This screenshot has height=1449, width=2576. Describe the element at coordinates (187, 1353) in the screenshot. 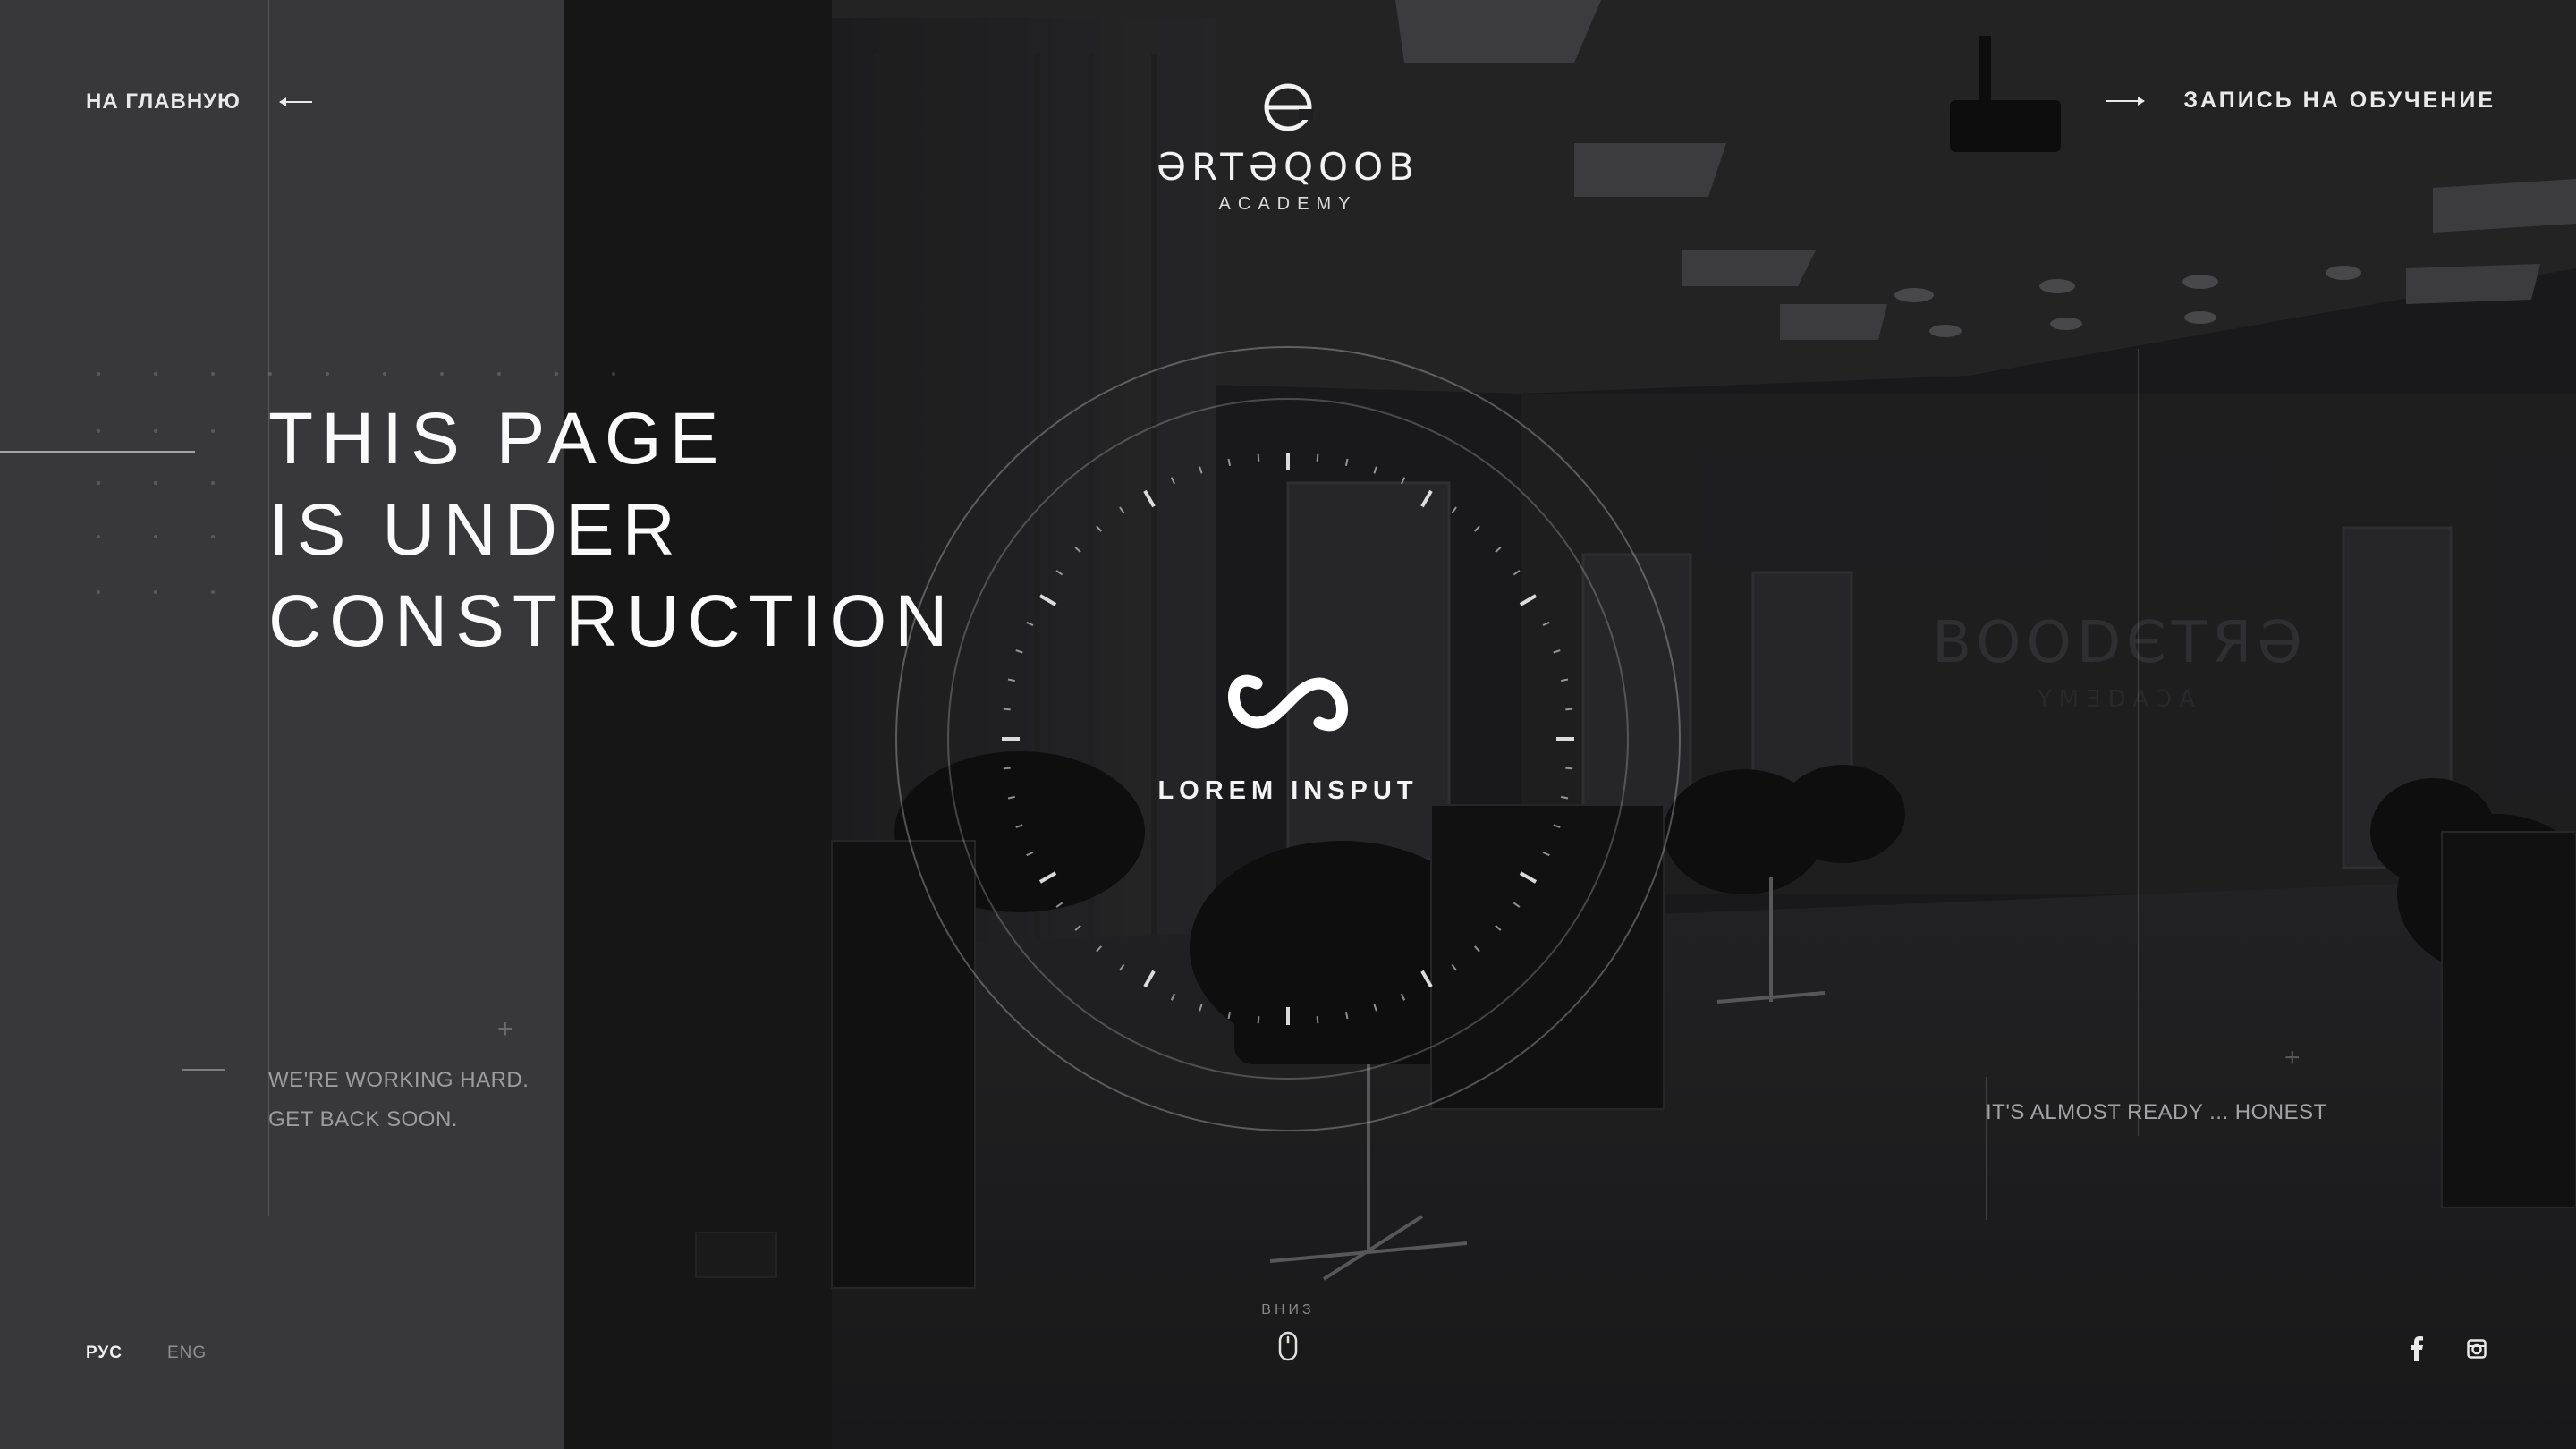

I see `lang-en-option: ENG` at that location.